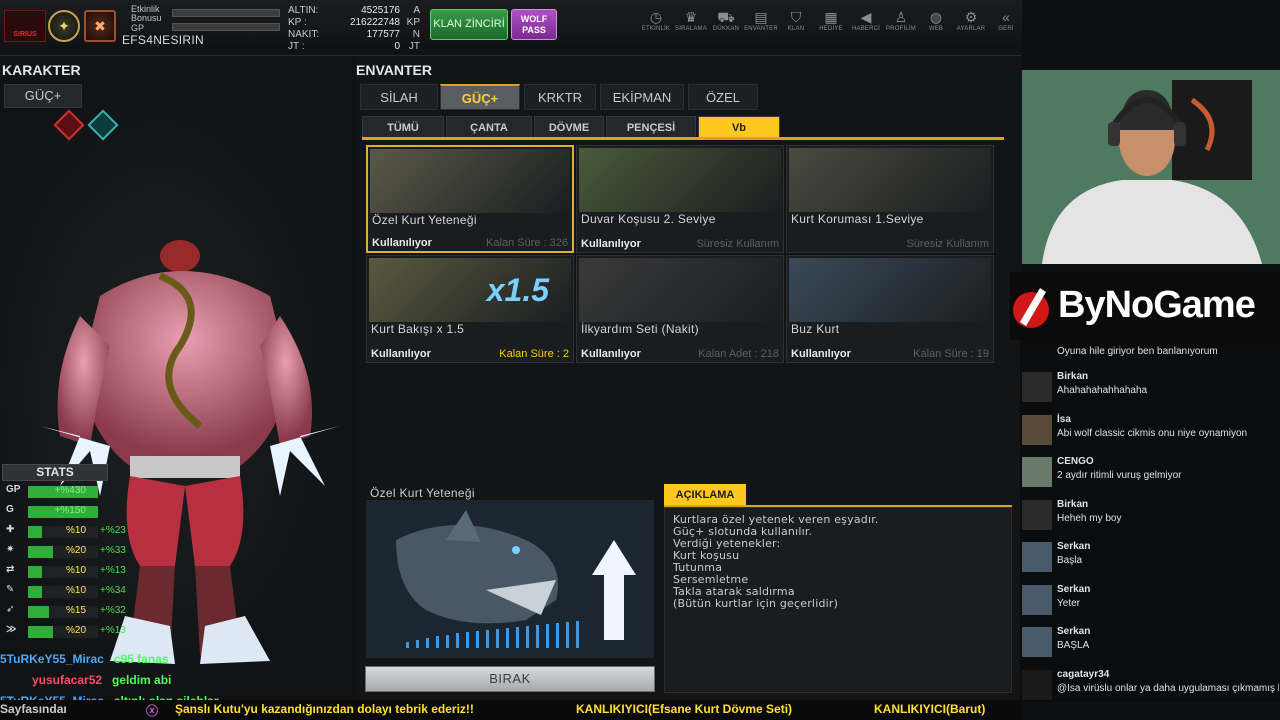 The width and height of the screenshot is (1280, 720). What do you see at coordinates (64, 26) in the screenshot?
I see `rank-badge-icon: ✦` at bounding box center [64, 26].